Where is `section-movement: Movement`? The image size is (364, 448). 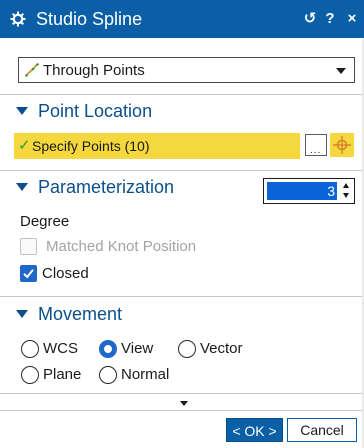
section-movement: Movement is located at coordinates (68, 314).